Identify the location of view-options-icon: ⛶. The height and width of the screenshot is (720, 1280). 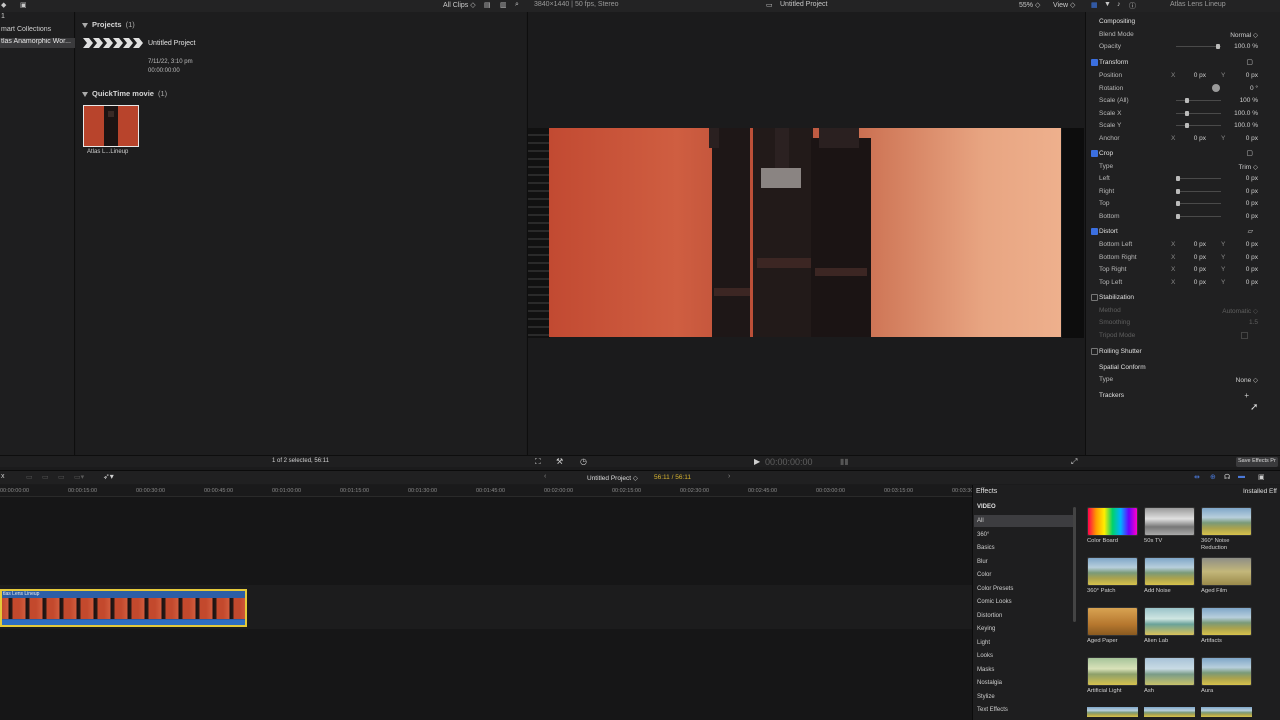
(538, 462).